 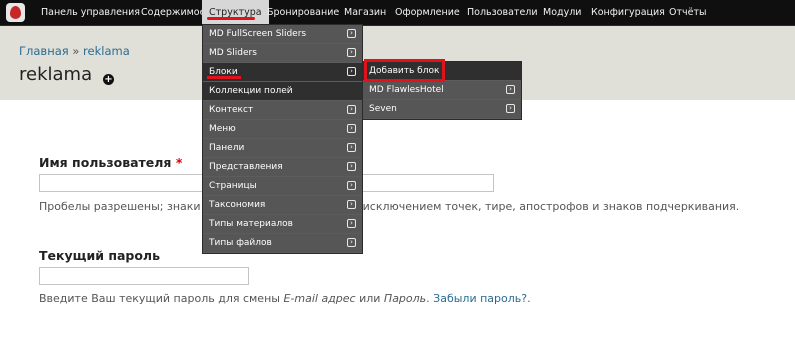 What do you see at coordinates (233, 53) in the screenshot?
I see `menu-item-label: MD Sliders` at bounding box center [233, 53].